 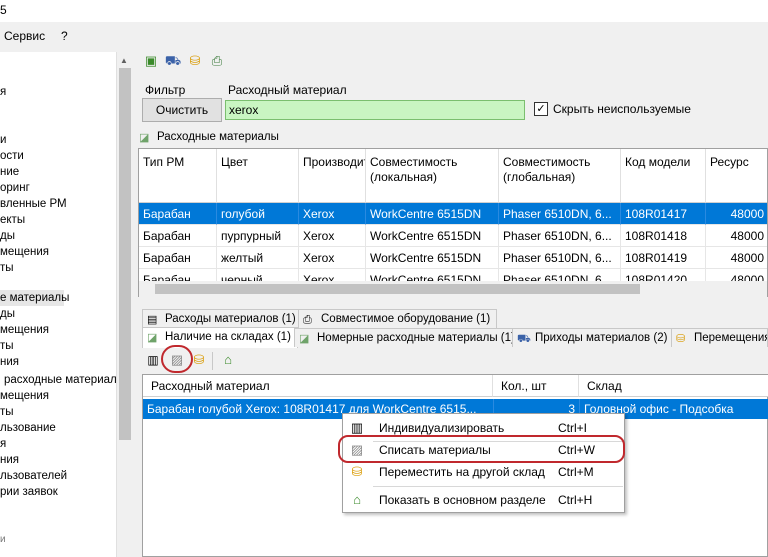 I want to click on section-title: Расходные материалы, so click(x=218, y=137).